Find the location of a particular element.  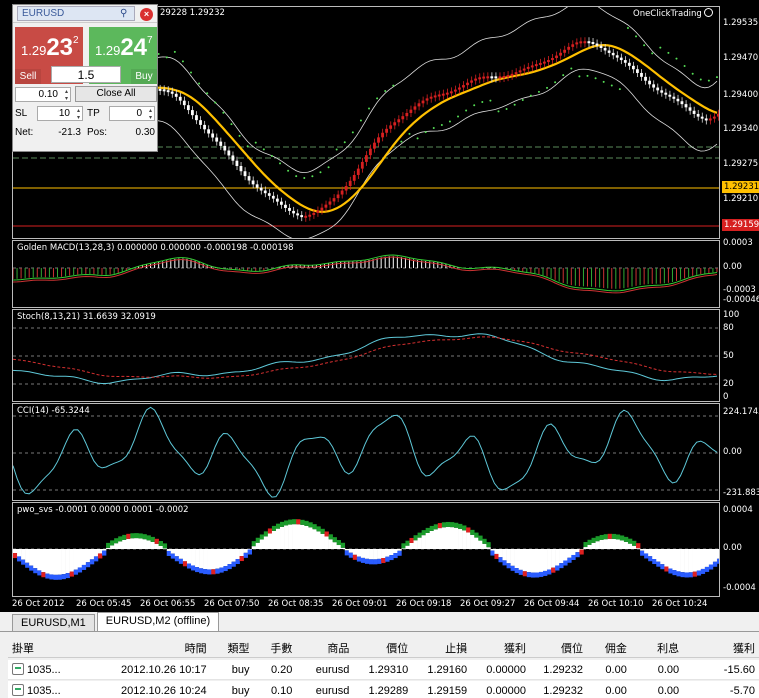

macd-tick: 0.0003 is located at coordinates (738, 243).